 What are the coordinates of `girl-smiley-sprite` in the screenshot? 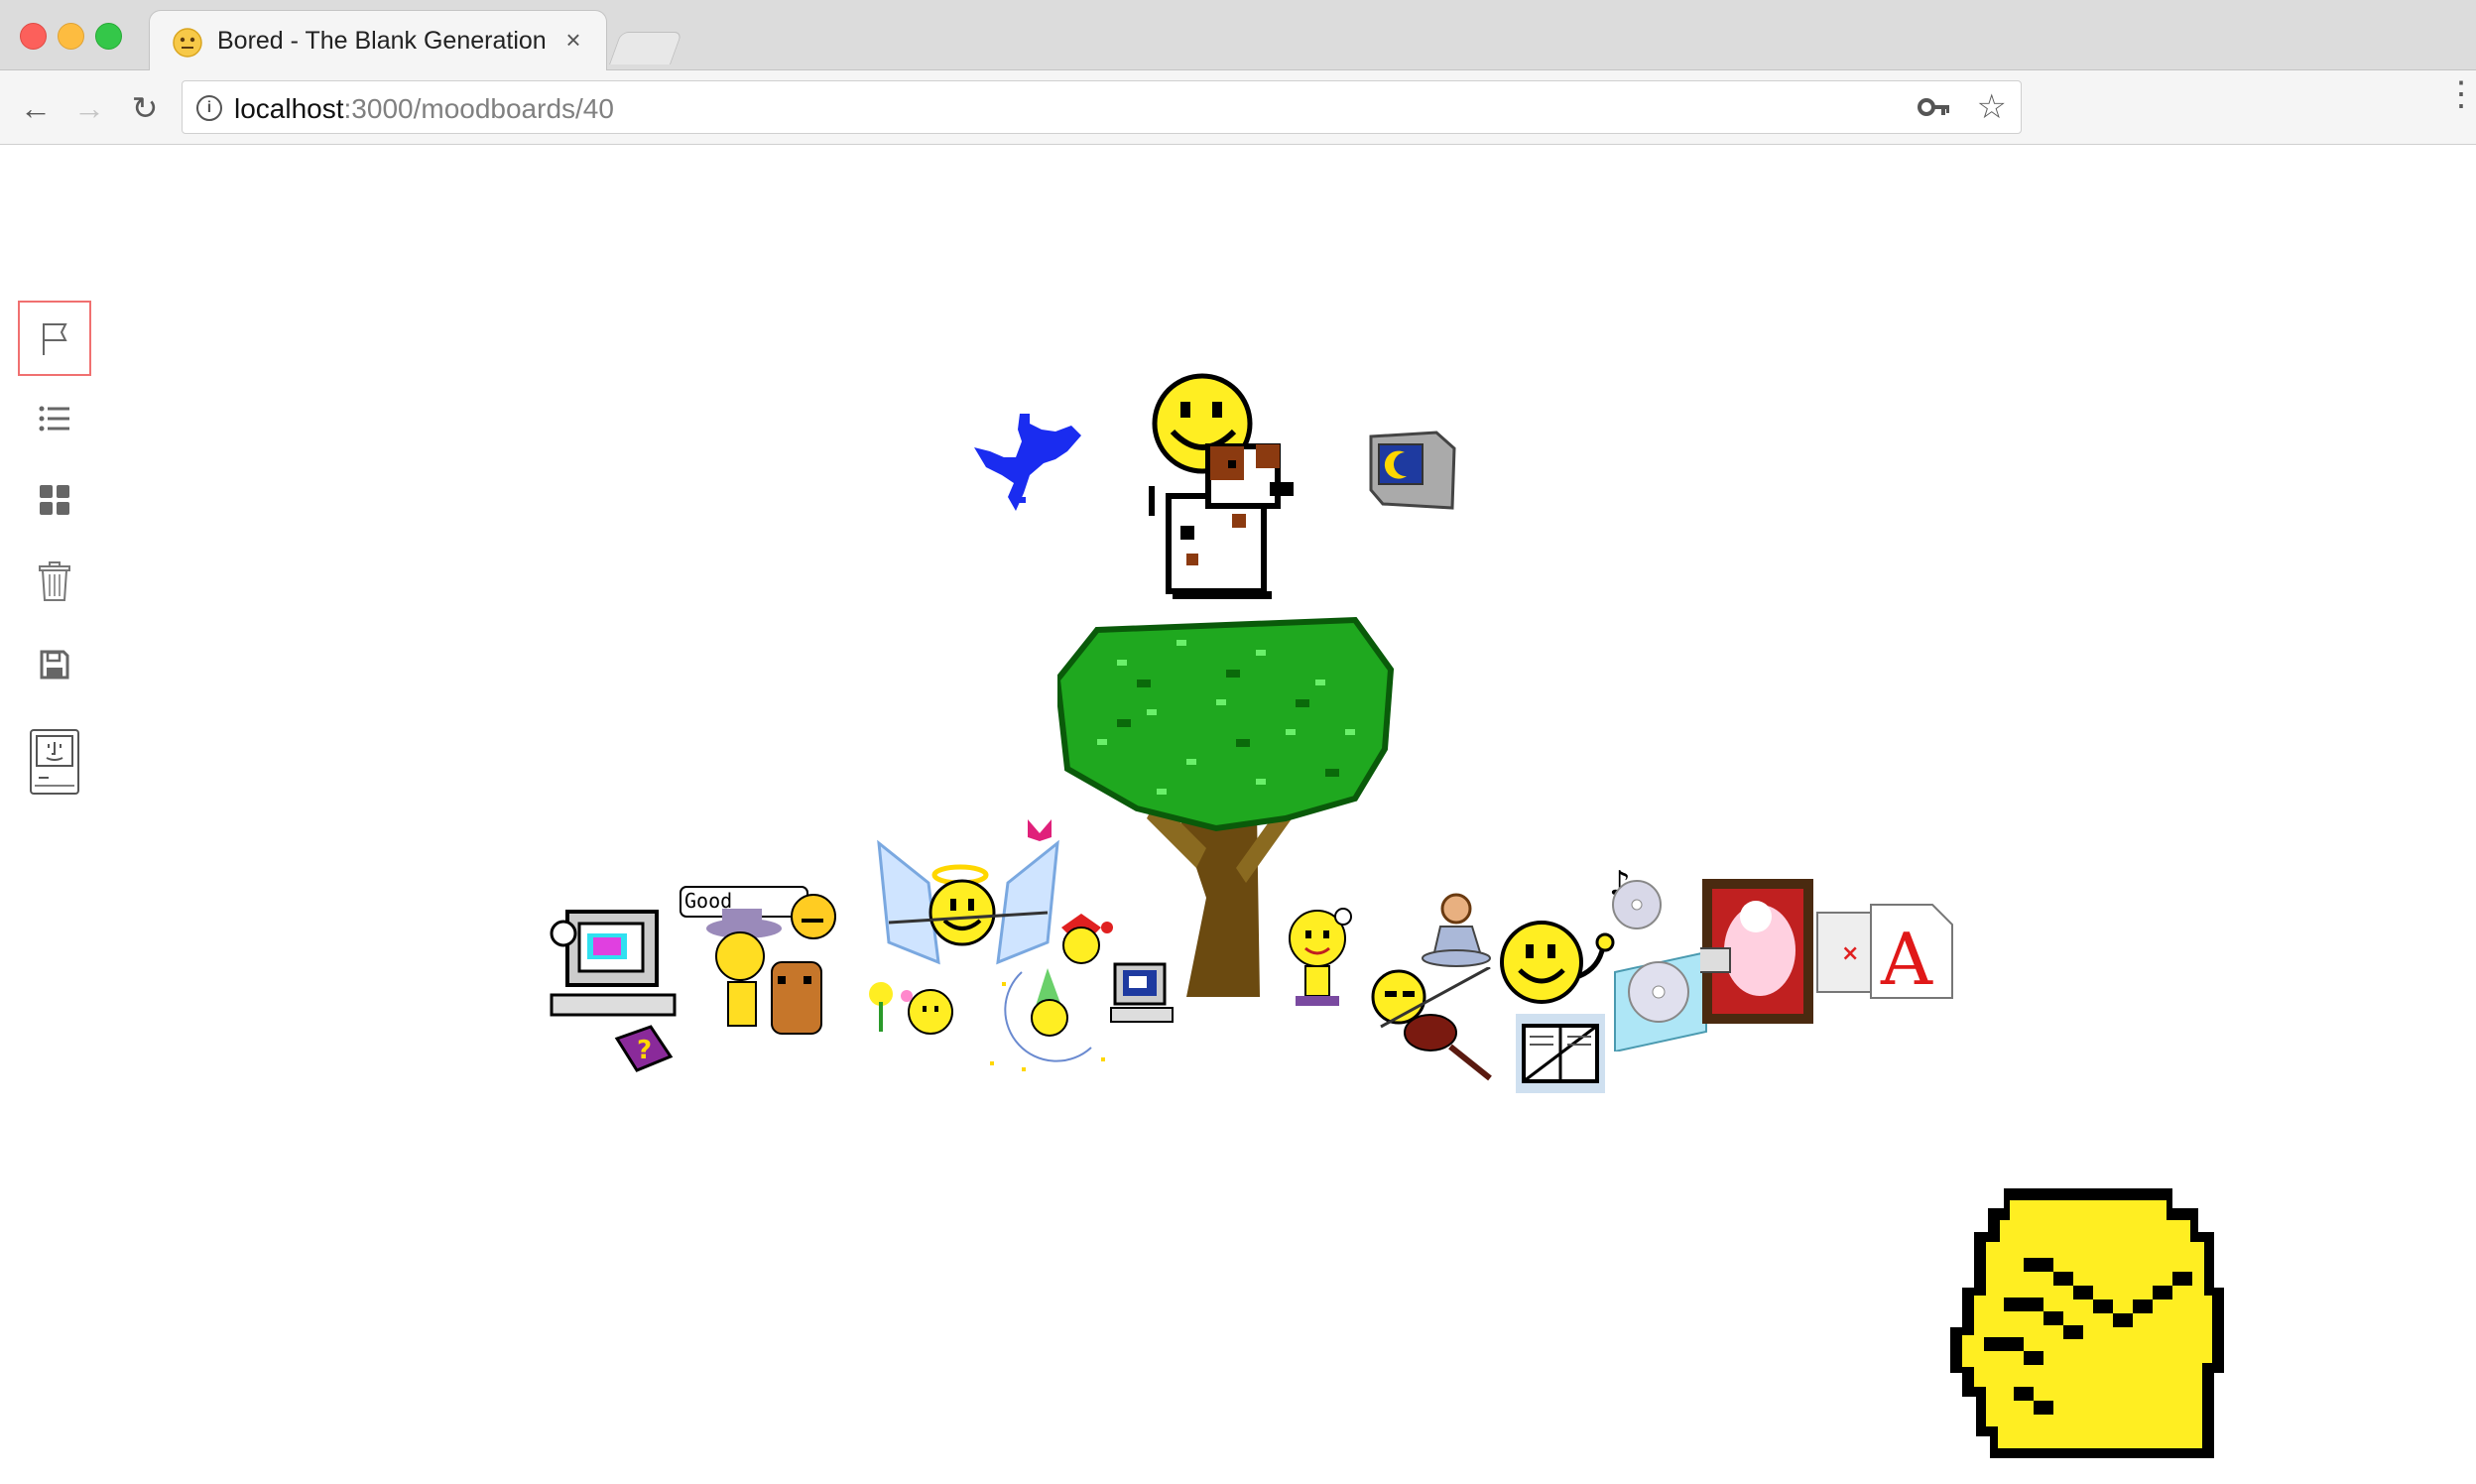 It's located at (1321, 959).